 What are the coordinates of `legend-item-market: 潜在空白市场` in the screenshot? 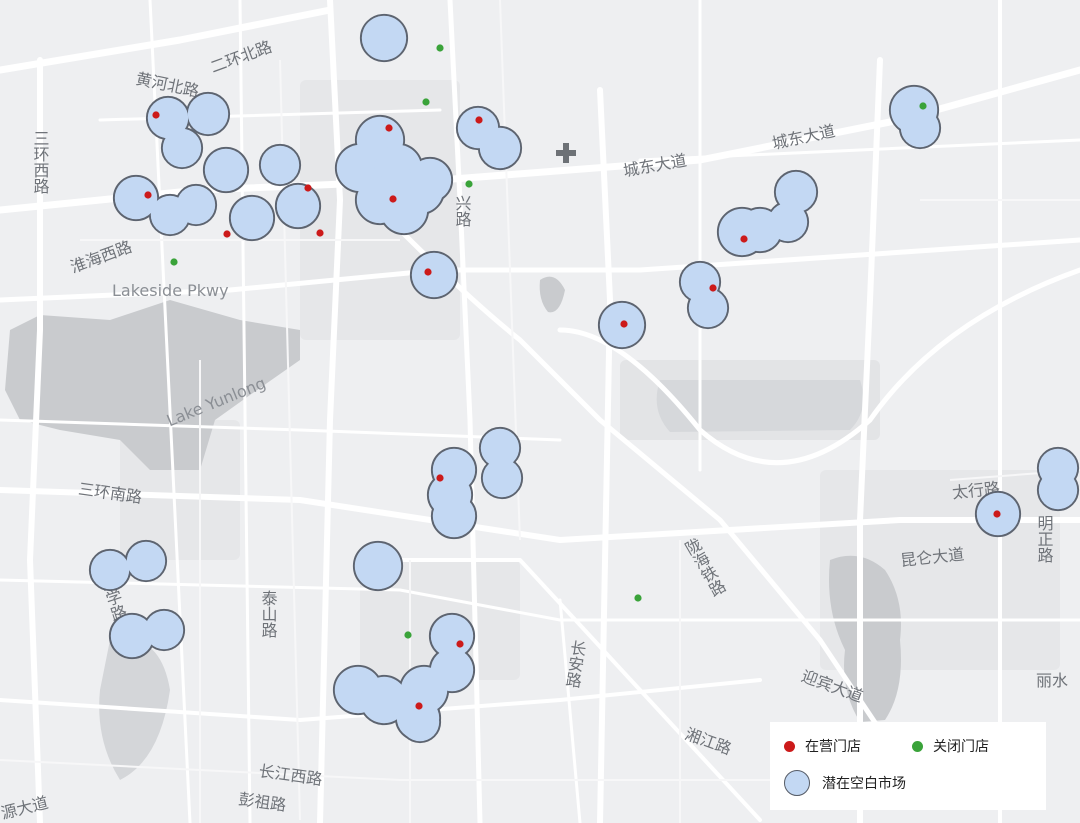 It's located at (845, 783).